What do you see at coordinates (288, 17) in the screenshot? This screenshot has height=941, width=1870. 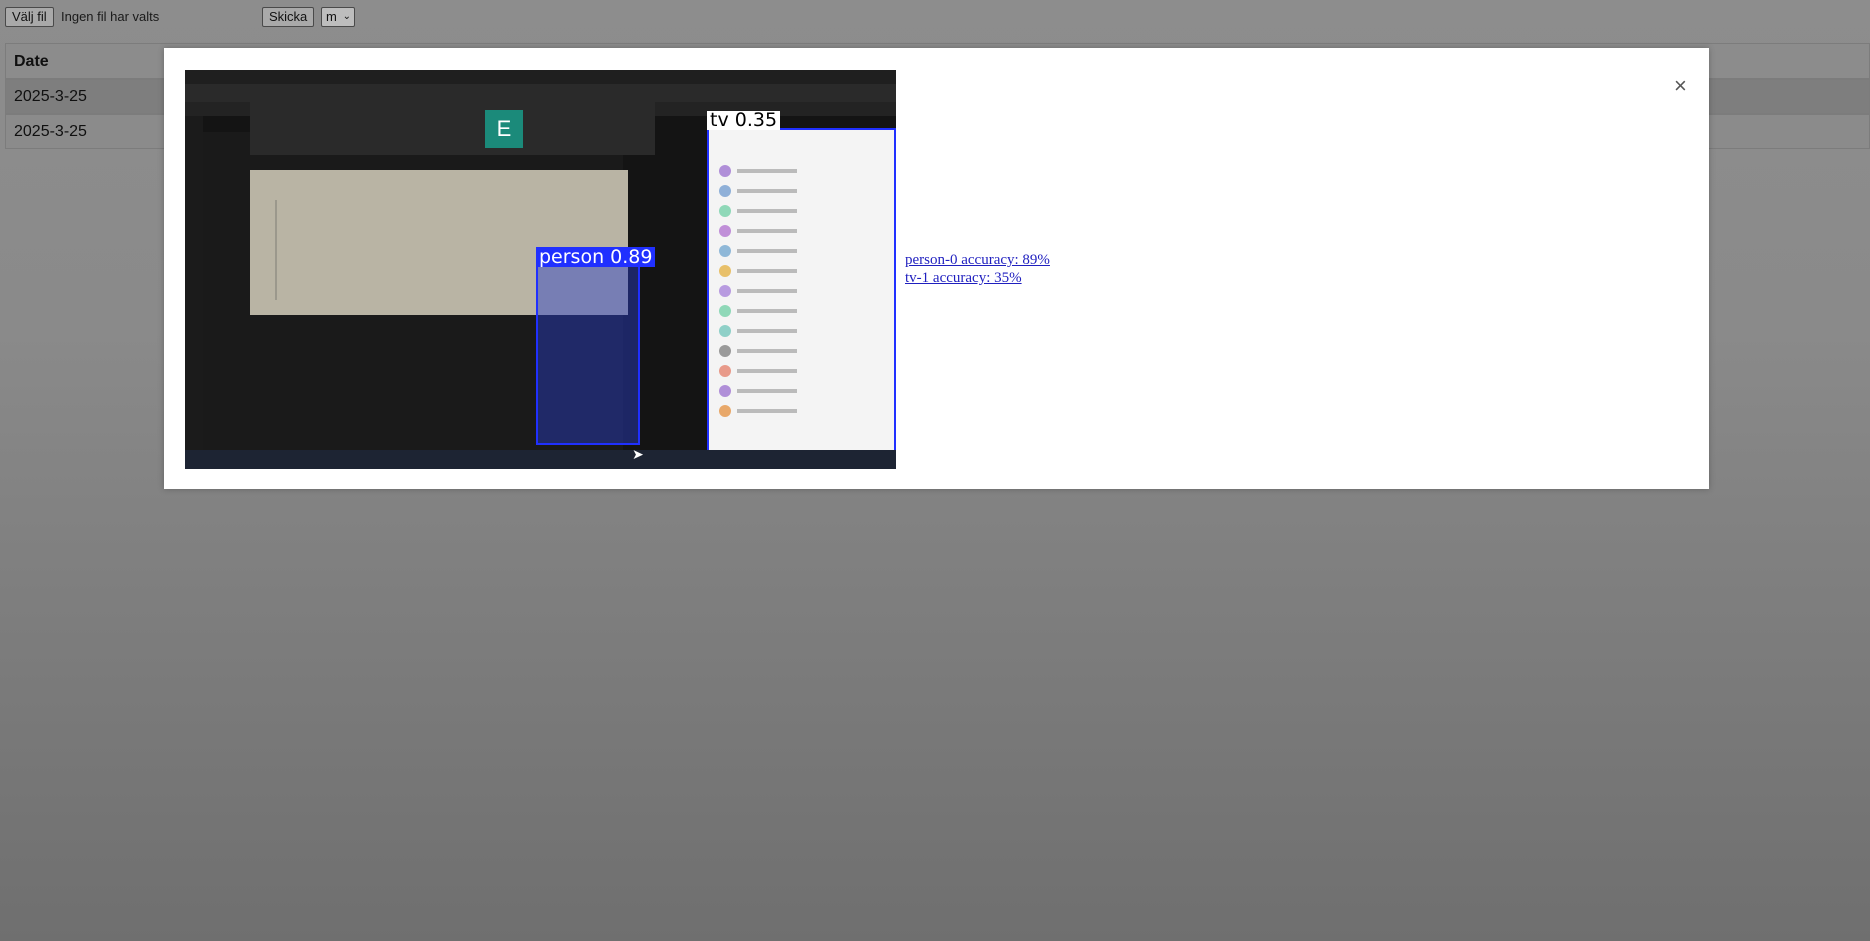 I see `submit-button: Skicka` at bounding box center [288, 17].